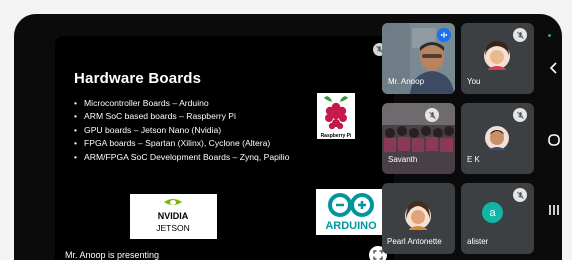 Image resolution: width=572 pixels, height=260 pixels. Describe the element at coordinates (351, 212) in the screenshot. I see `arduino-logo: ARDUINO` at that location.